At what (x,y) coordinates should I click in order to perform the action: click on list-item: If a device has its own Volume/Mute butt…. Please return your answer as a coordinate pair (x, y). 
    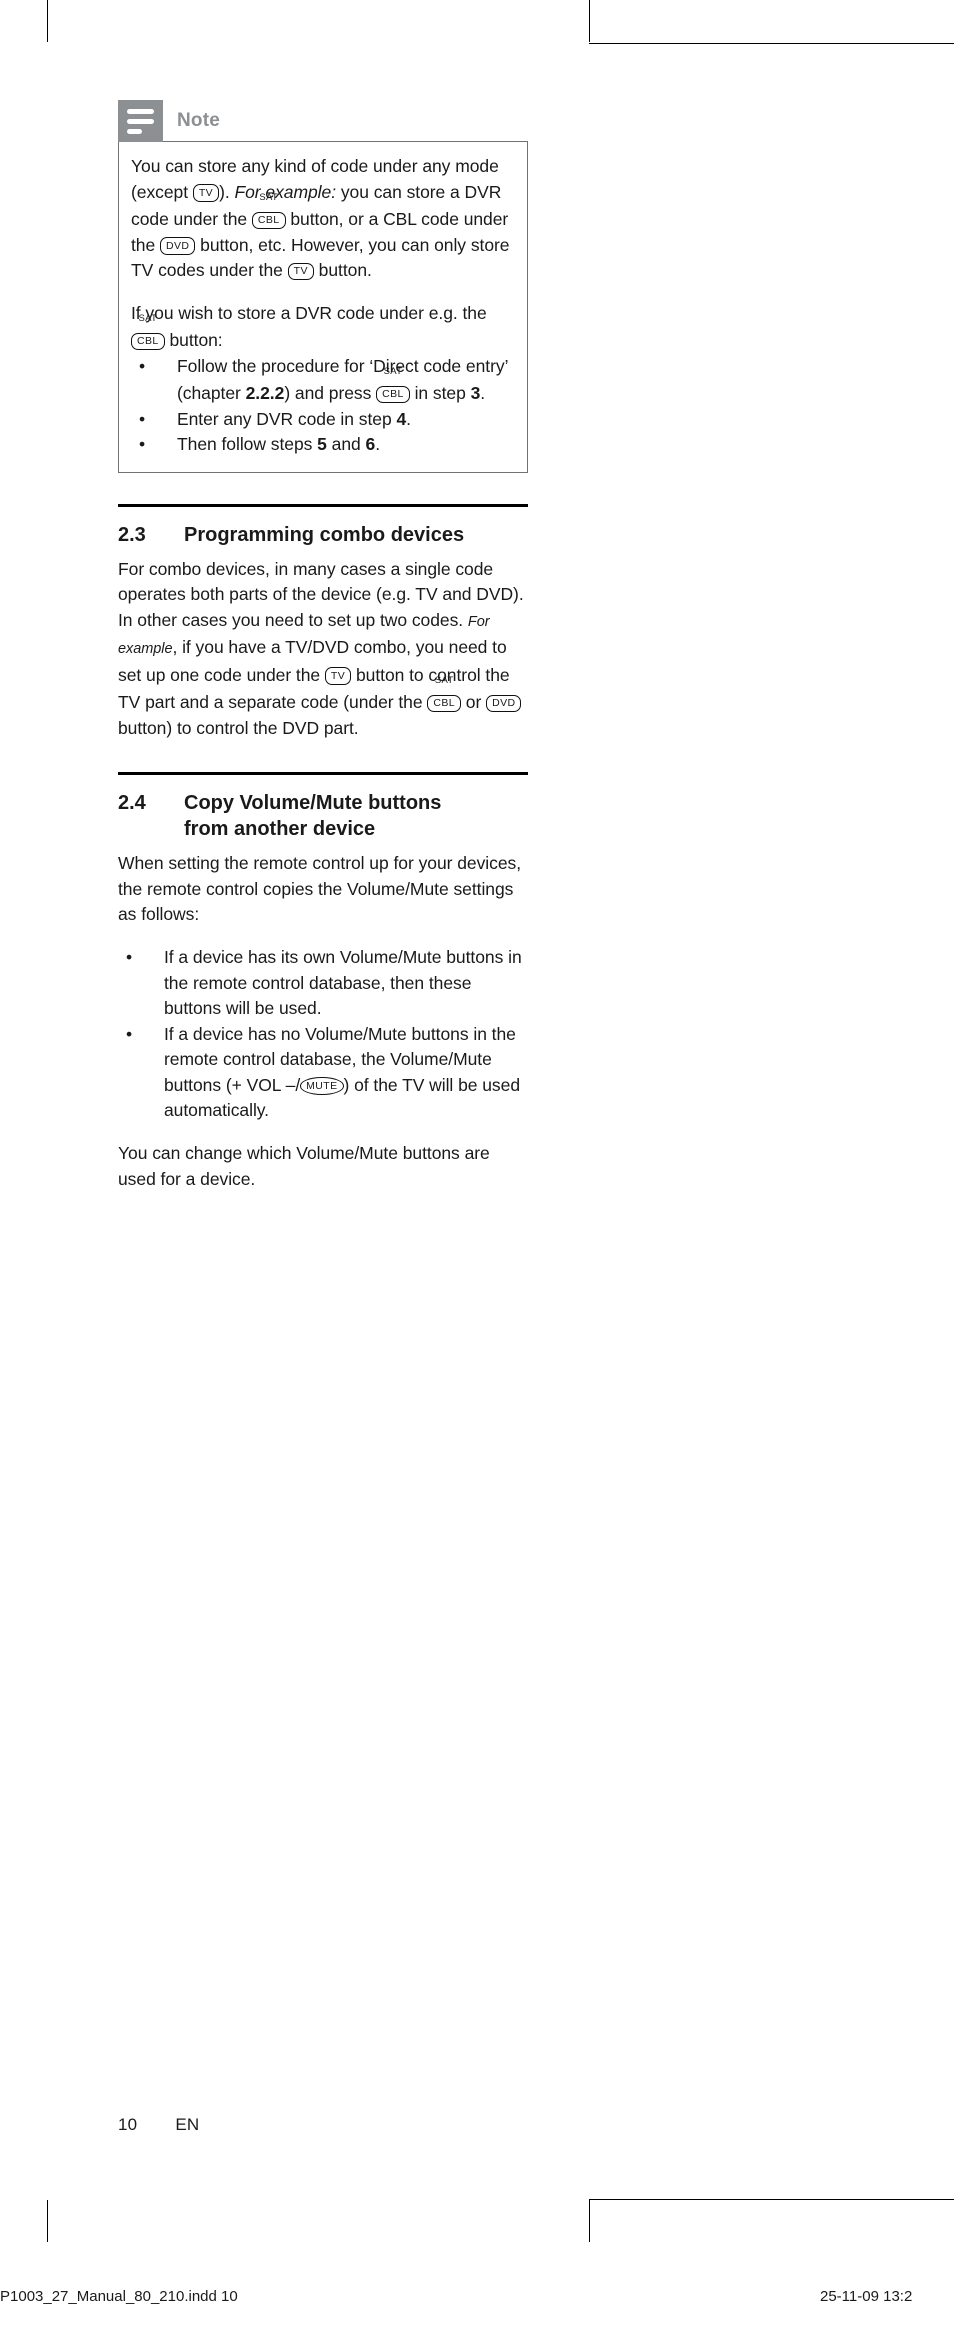
    Looking at the image, I should click on (323, 983).